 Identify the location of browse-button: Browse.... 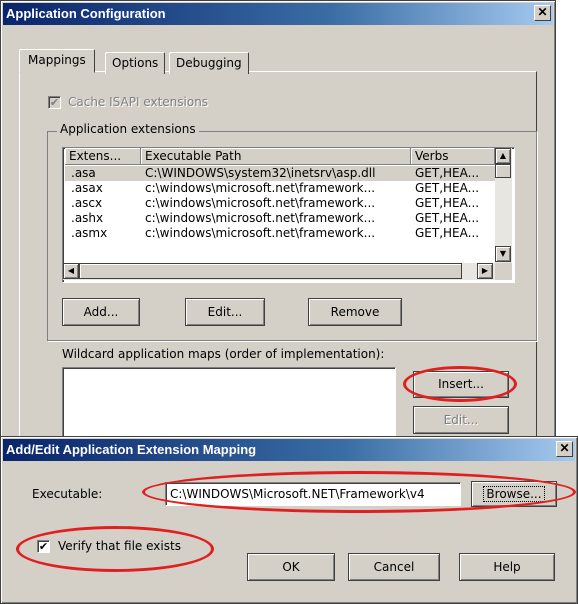
(514, 494).